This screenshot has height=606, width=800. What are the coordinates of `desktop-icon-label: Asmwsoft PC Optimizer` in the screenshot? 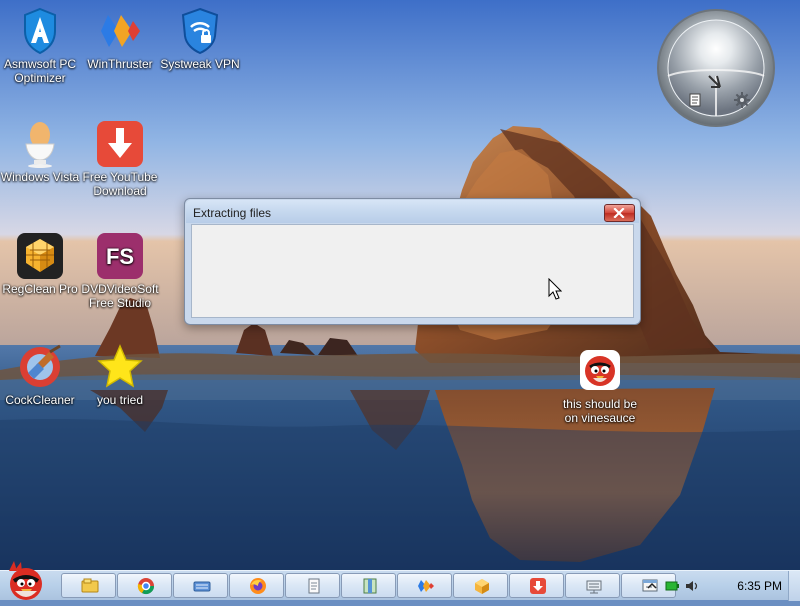 It's located at (39, 71).